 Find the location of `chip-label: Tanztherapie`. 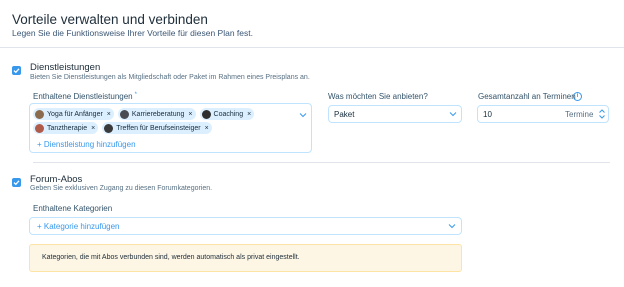

chip-label: Tanztherapie is located at coordinates (67, 128).